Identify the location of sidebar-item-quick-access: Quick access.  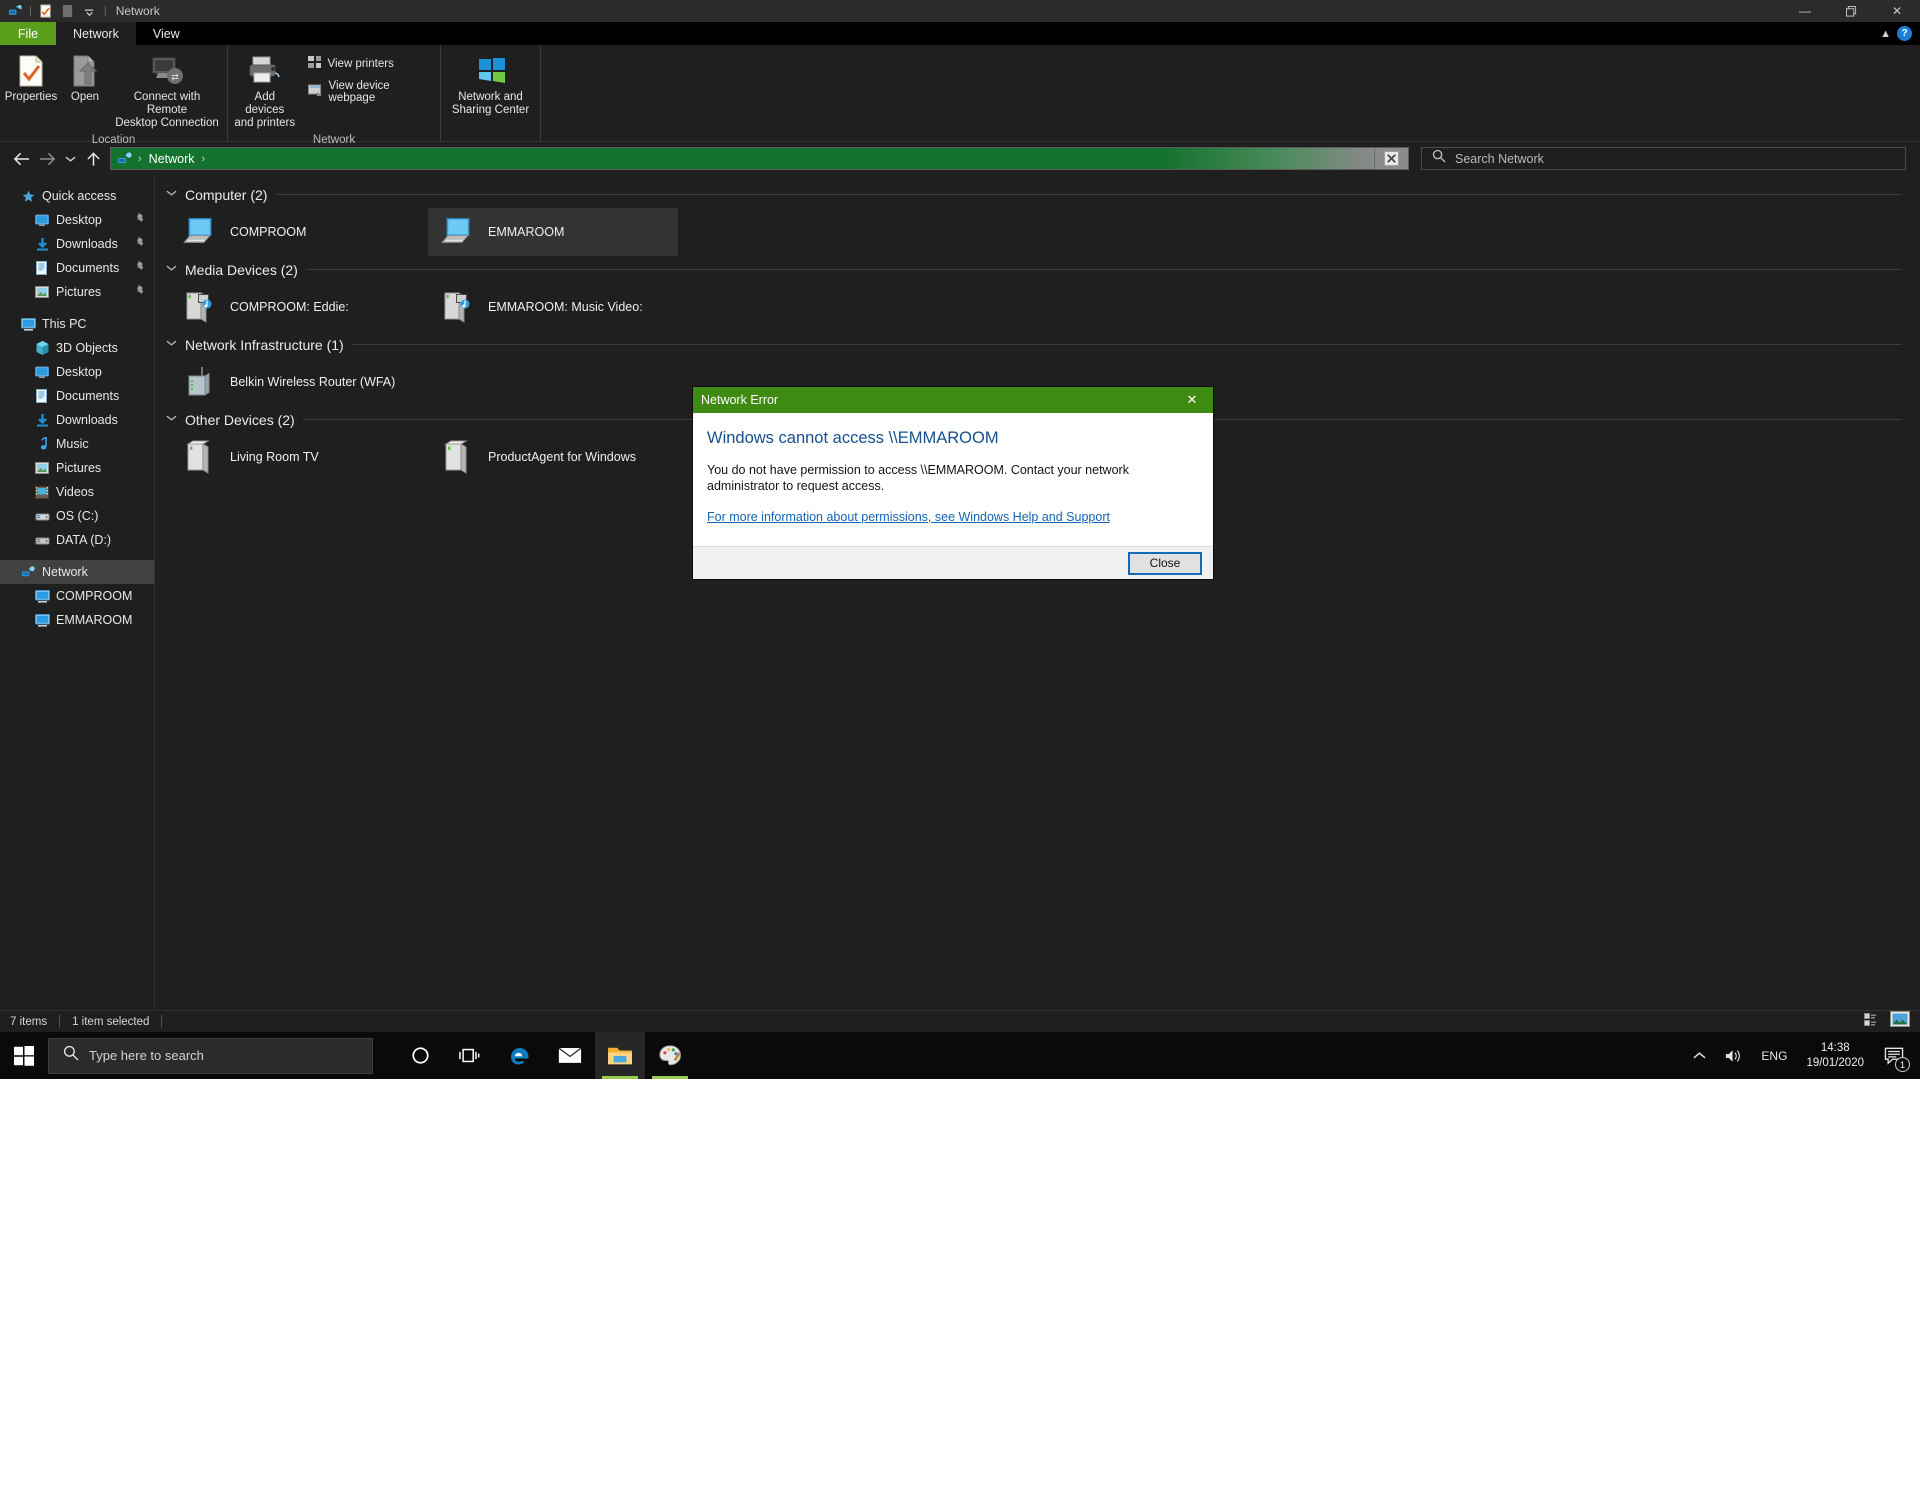
(77, 196).